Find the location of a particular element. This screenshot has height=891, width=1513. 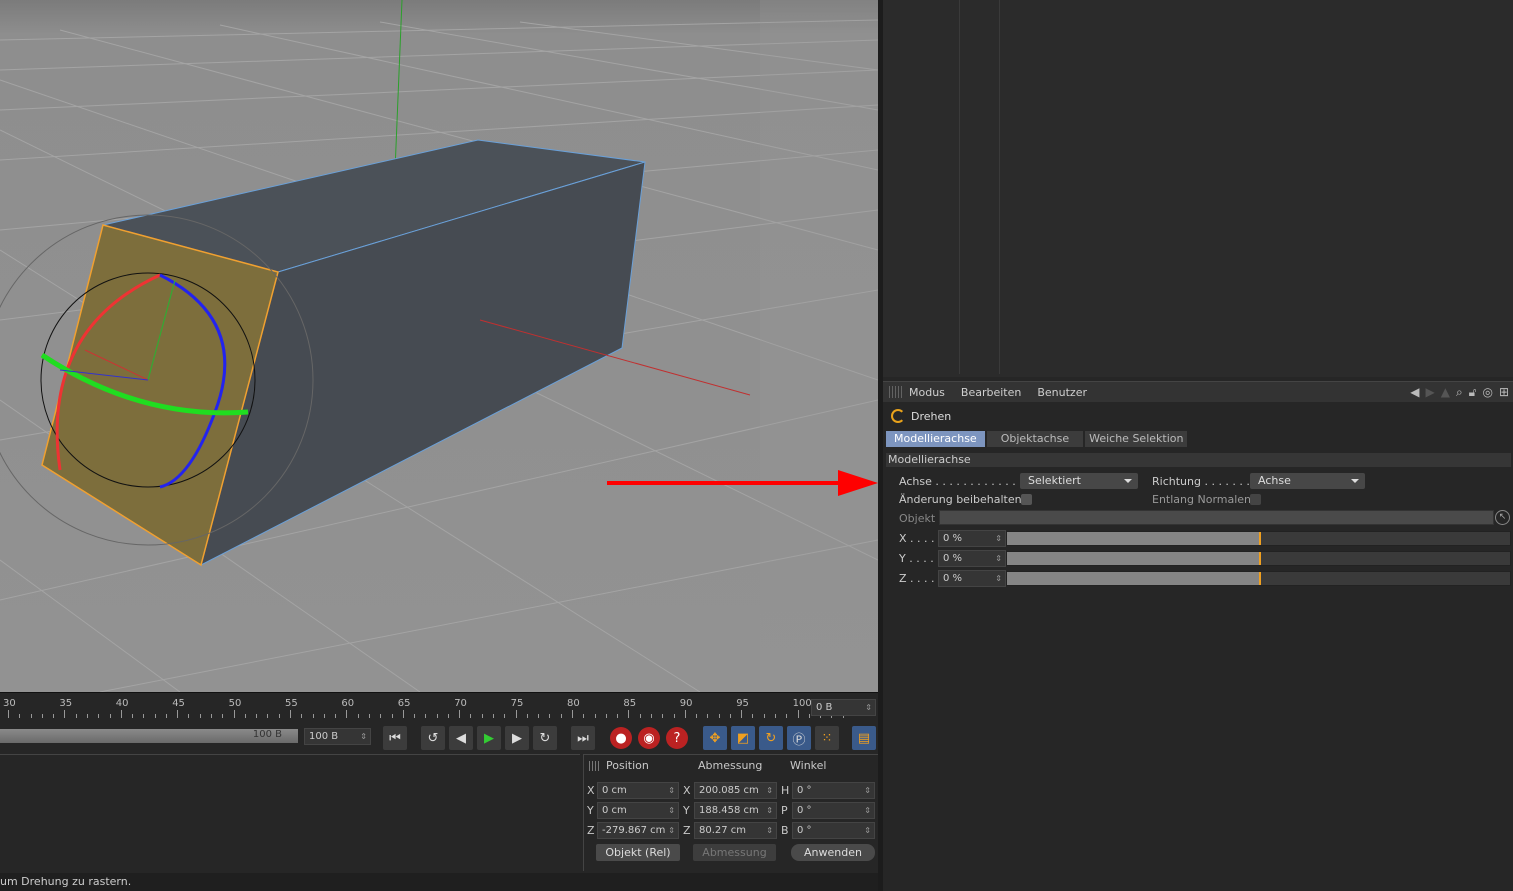

goto-start-icon: ⏮ is located at coordinates (395, 738).